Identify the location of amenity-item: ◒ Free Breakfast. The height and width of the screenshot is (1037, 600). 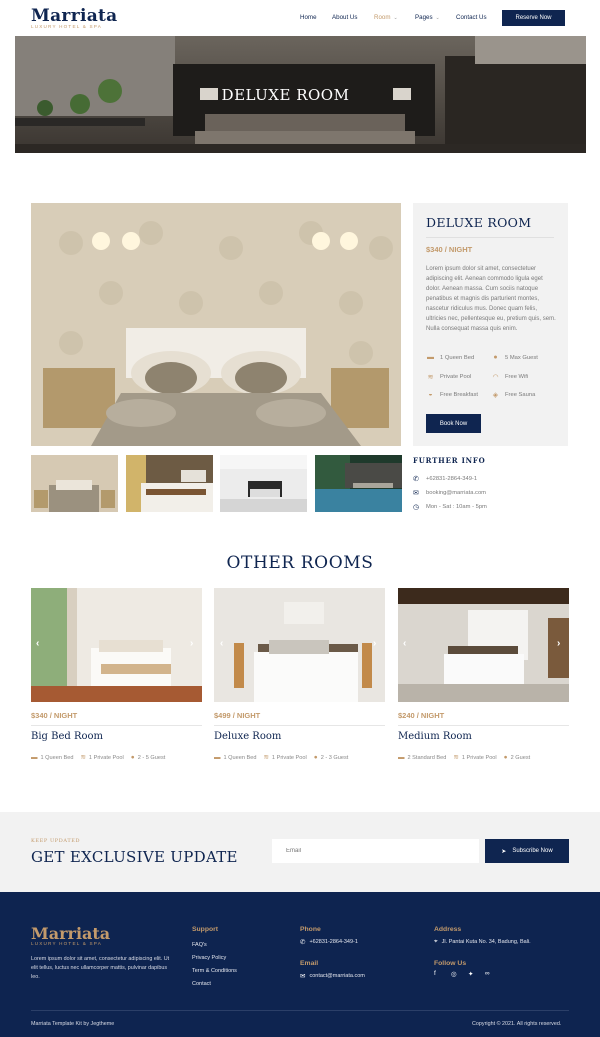
(452, 394).